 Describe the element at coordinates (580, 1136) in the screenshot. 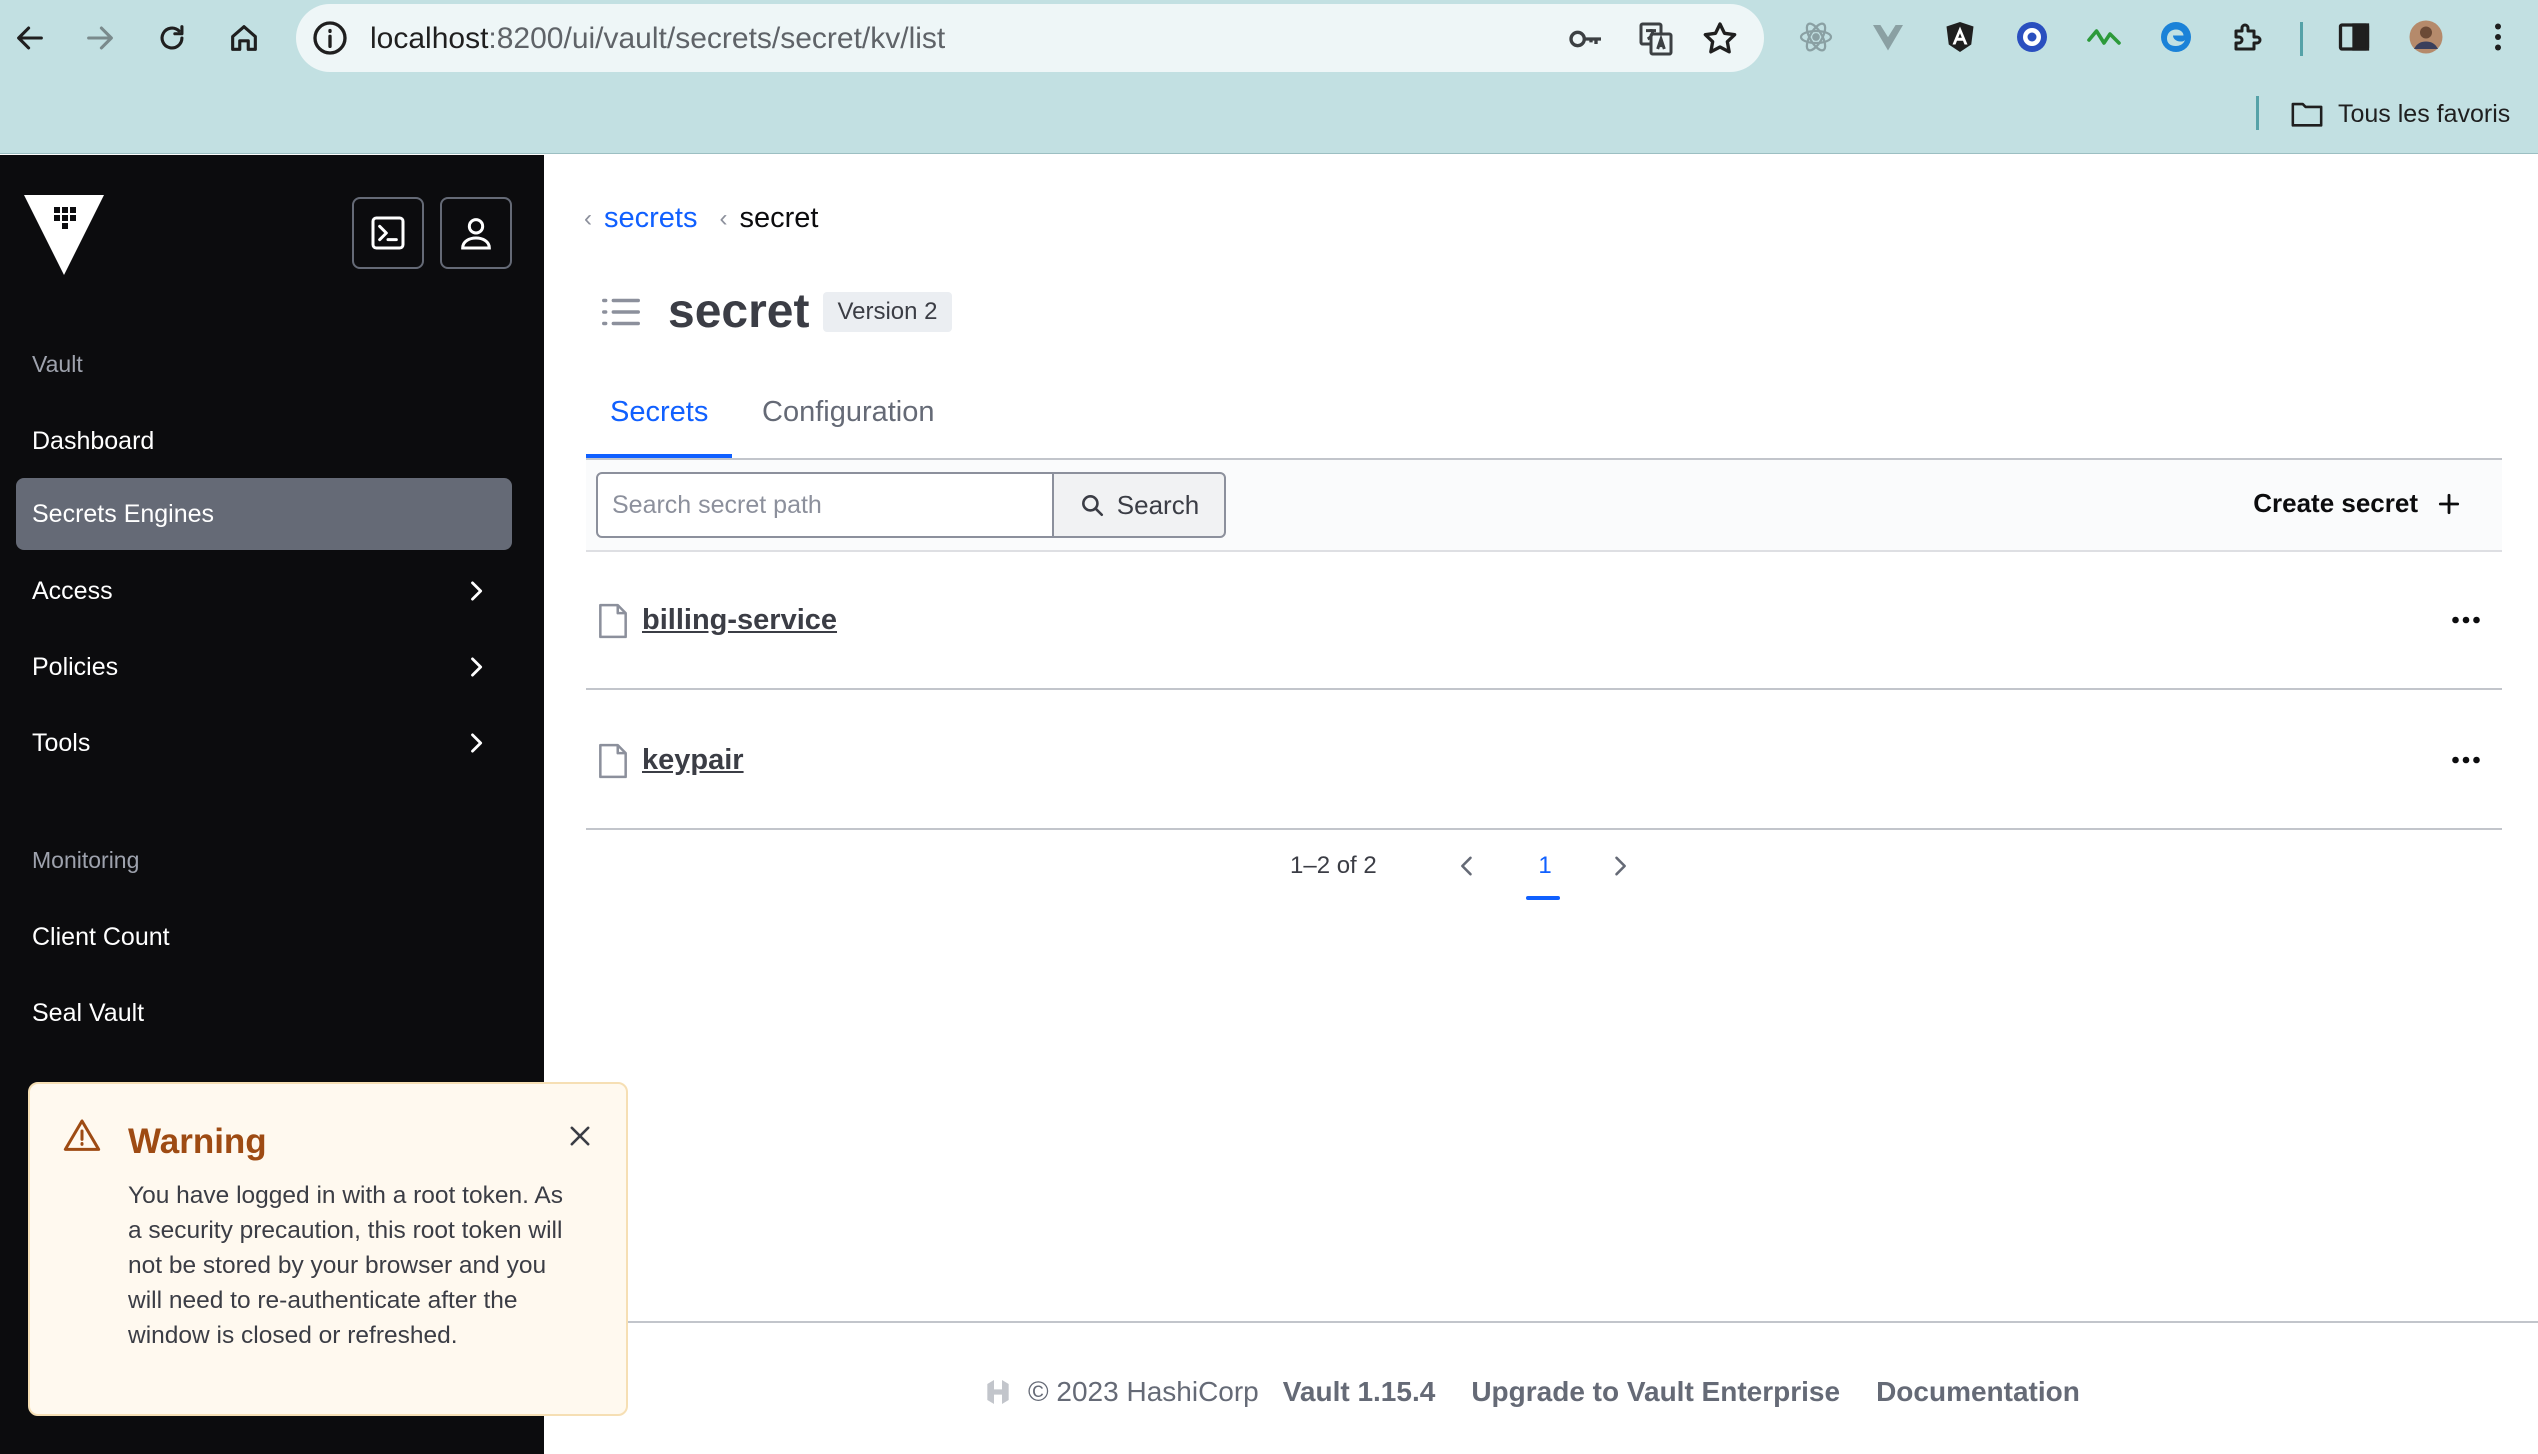

I see `close-icon` at that location.